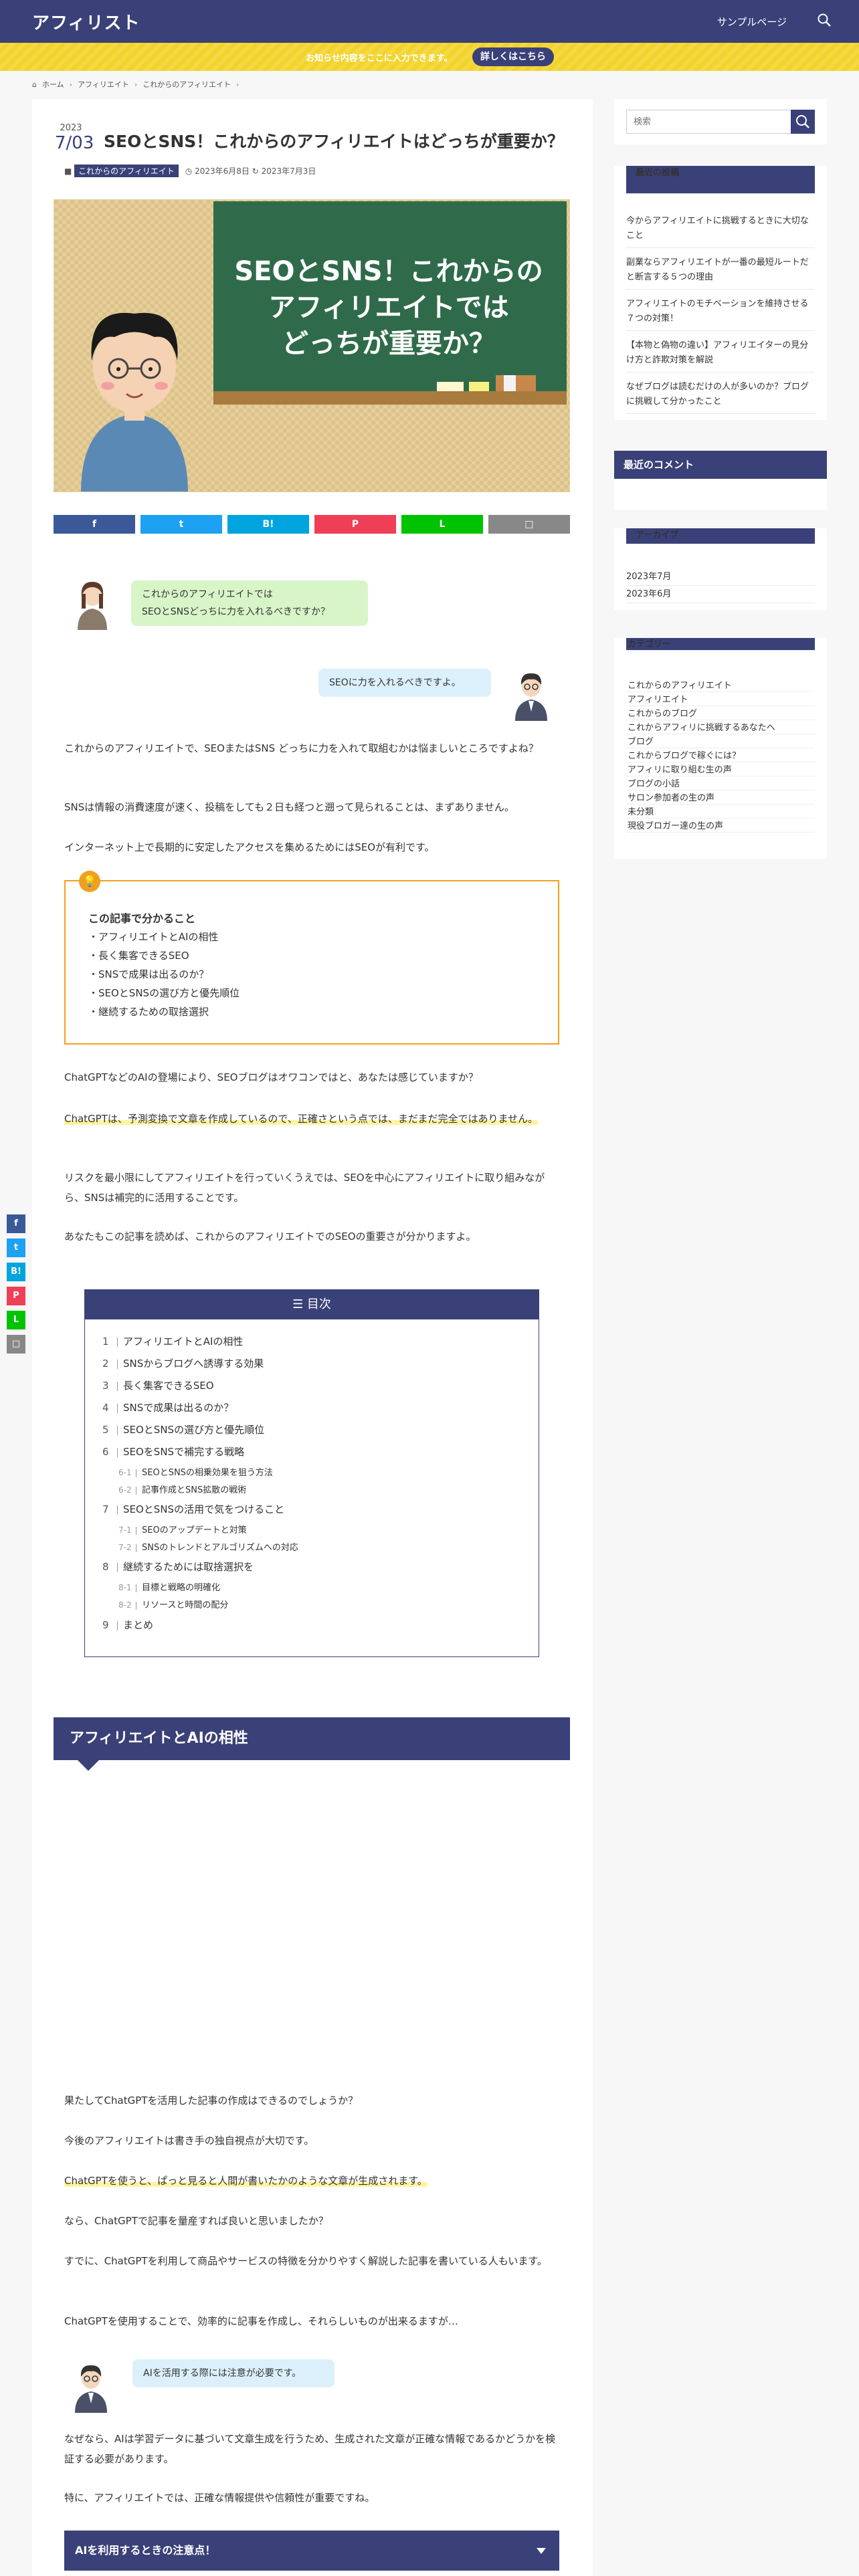 This screenshot has height=2576, width=859. Describe the element at coordinates (172, 1341) in the screenshot. I see `toc-item: 1 アフィリエイトとAIの相性` at that location.